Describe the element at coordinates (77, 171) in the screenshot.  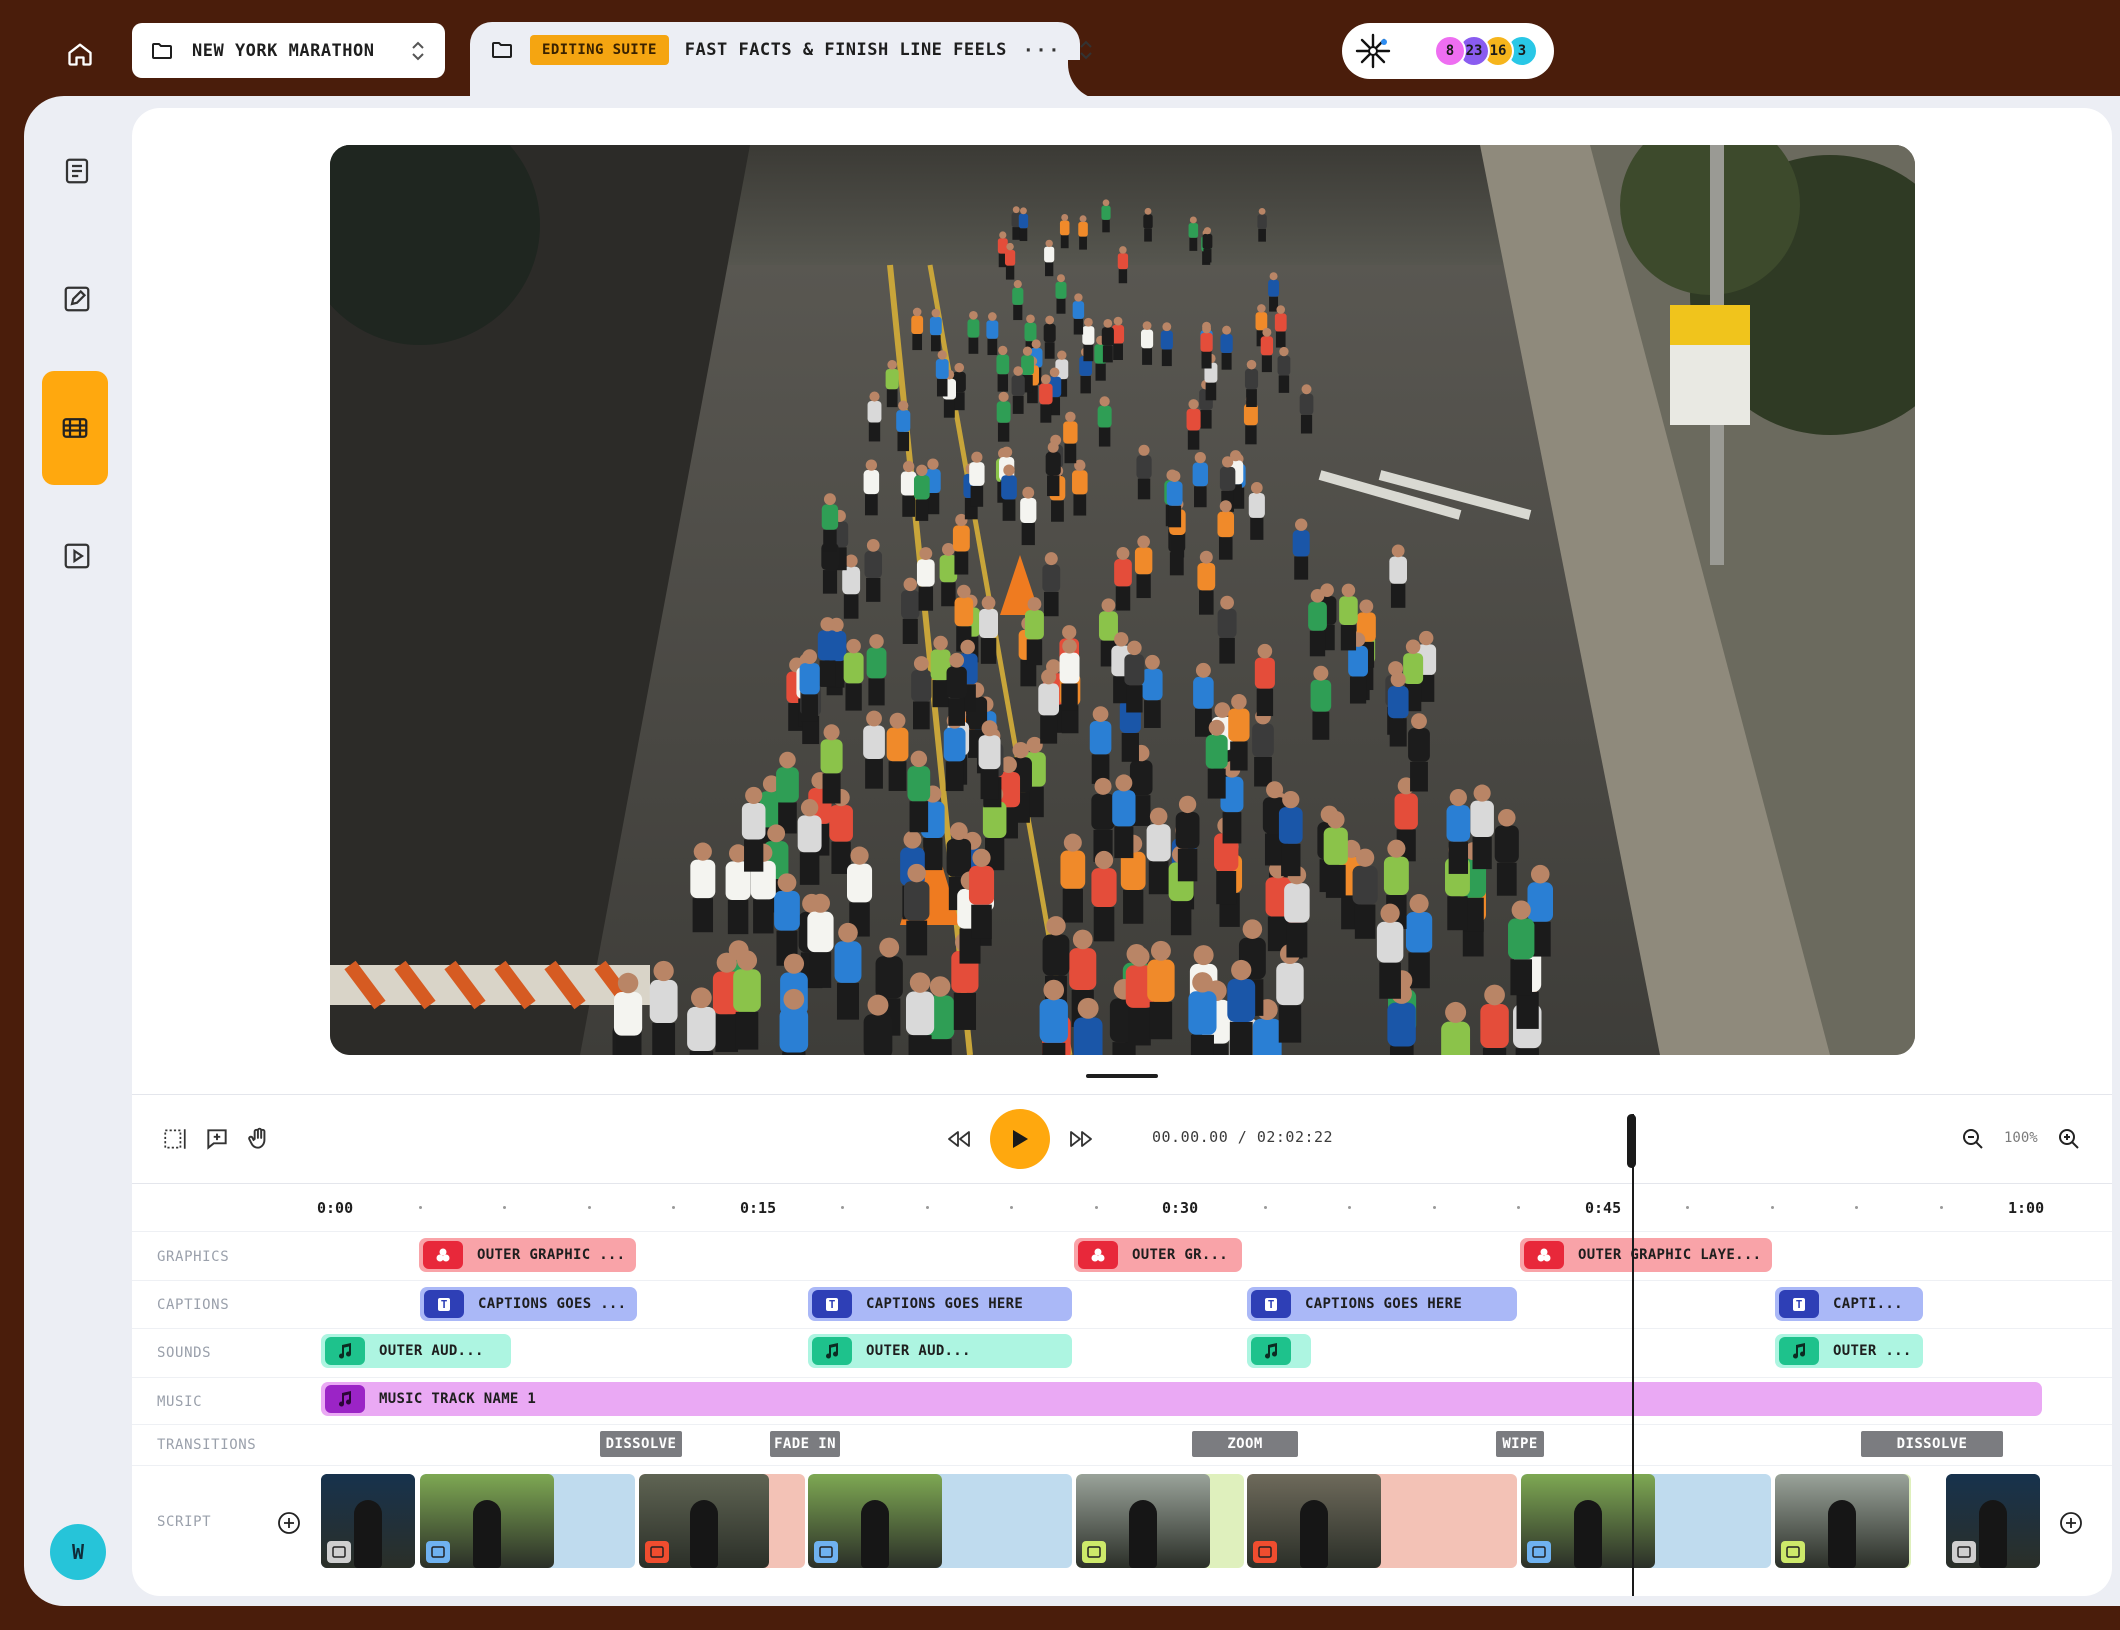
I see `sidebar-item-script` at that location.